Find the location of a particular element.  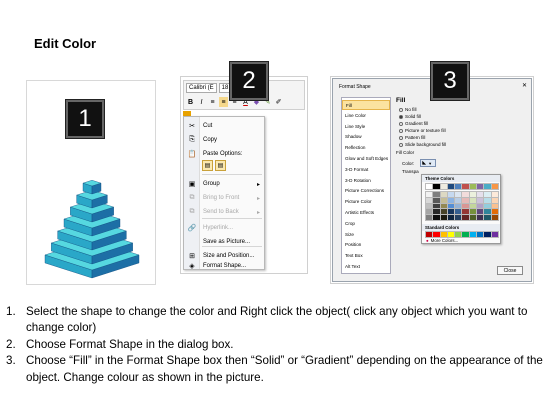

category-item: Size is located at coordinates (366, 235).